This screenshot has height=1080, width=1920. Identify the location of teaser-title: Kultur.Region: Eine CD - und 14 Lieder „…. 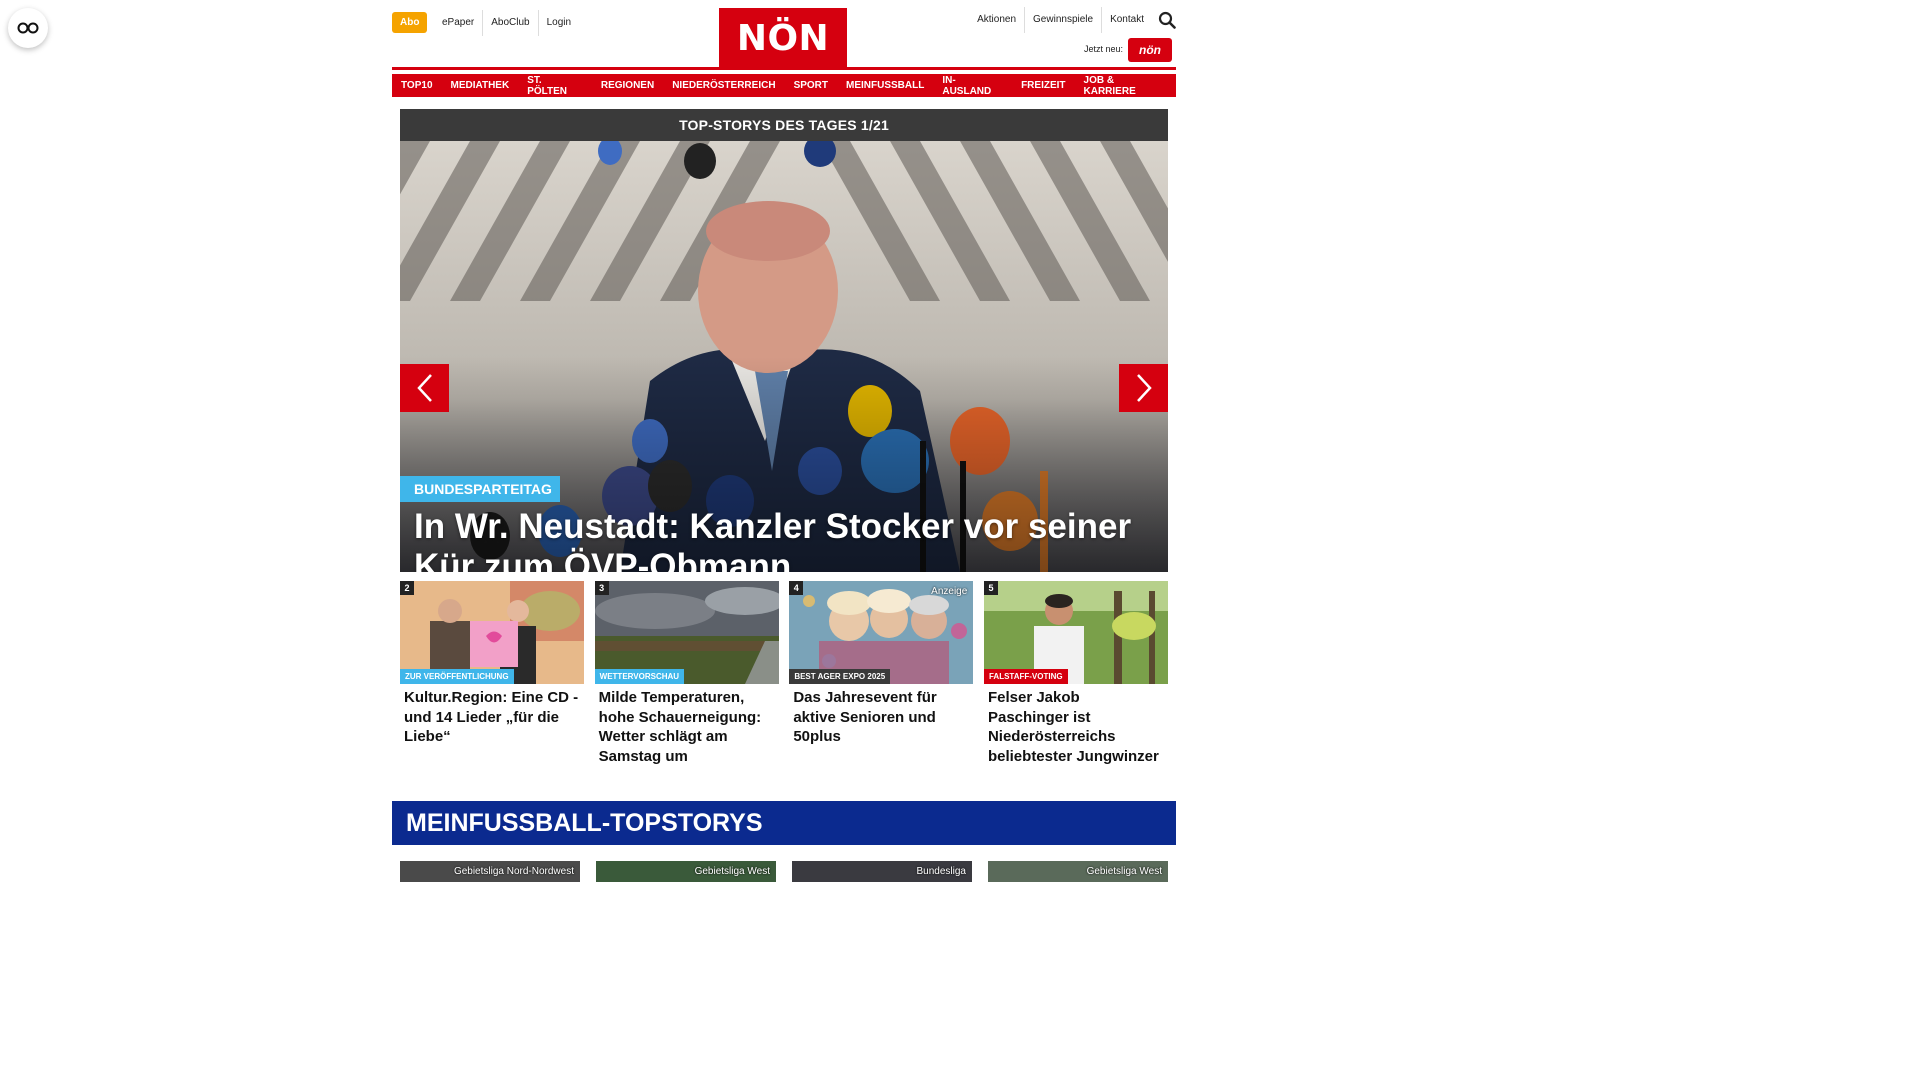
(492, 715).